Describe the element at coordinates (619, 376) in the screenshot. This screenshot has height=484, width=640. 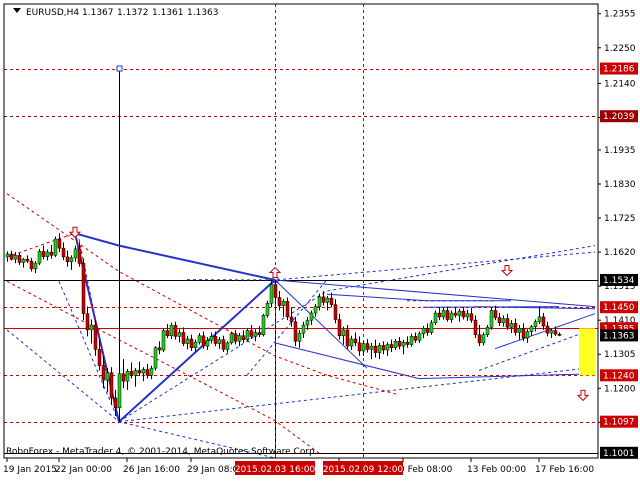
I see `price-level-label: 1.1240` at that location.